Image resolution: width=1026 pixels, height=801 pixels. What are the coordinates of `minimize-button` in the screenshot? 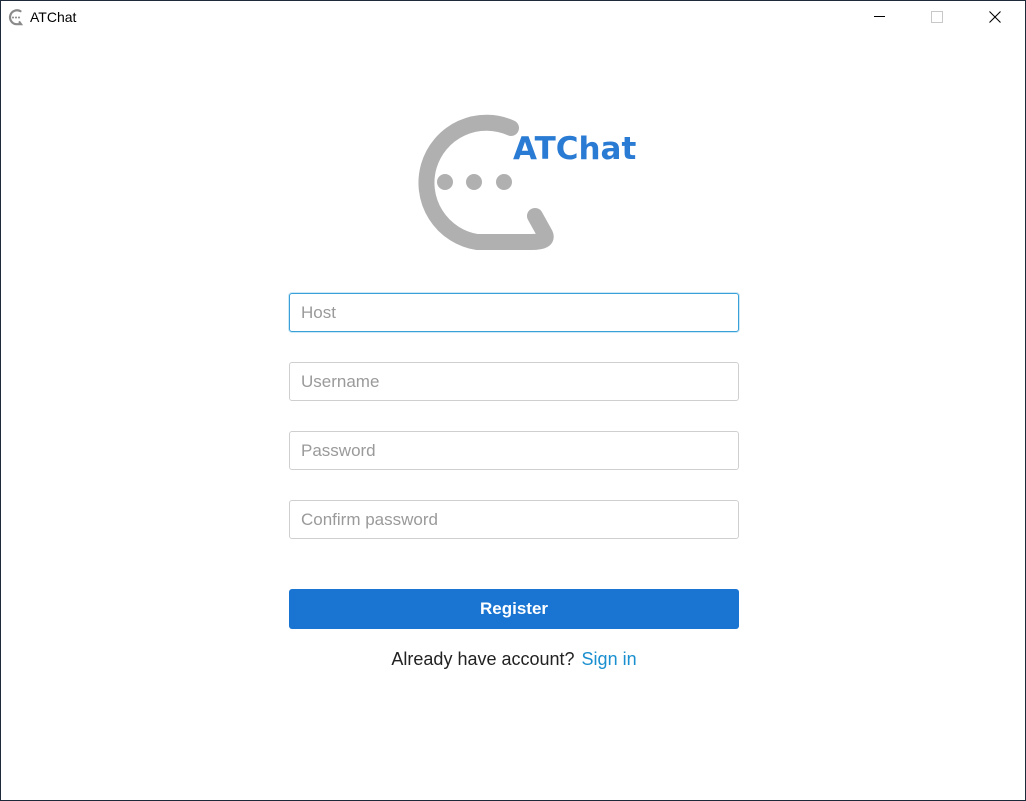 It's located at (879, 16).